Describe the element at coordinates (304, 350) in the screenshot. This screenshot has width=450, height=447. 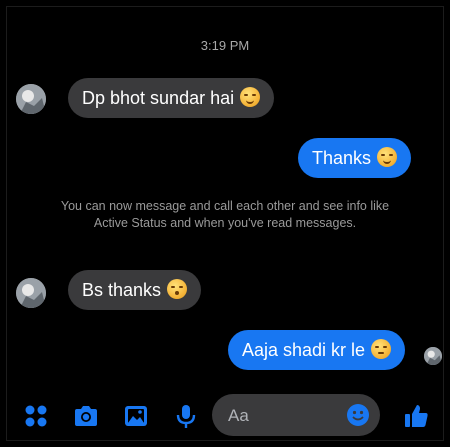
I see `message-text: Aaja shadi kr le` at that location.